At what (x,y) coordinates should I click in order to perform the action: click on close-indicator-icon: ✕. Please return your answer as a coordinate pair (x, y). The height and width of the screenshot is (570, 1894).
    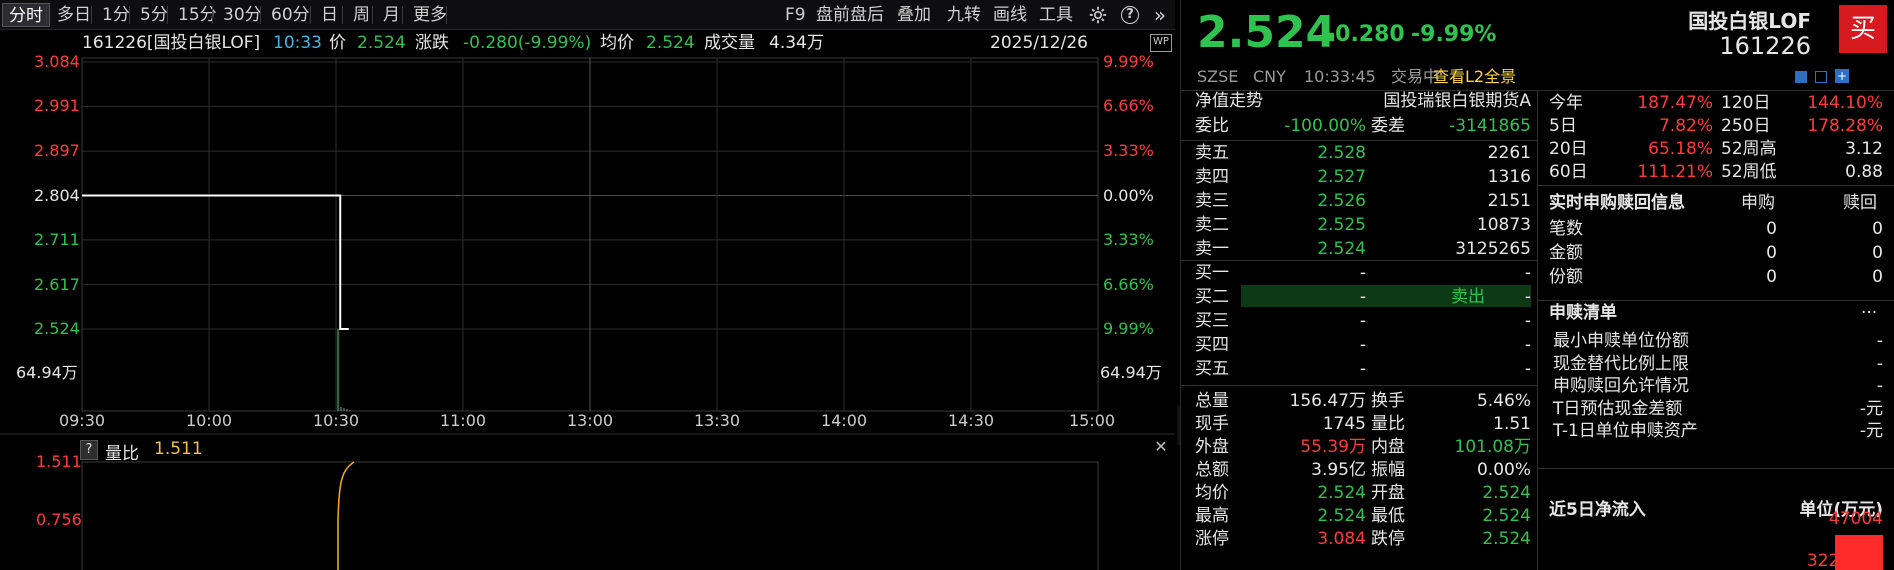
    Looking at the image, I should click on (1161, 447).